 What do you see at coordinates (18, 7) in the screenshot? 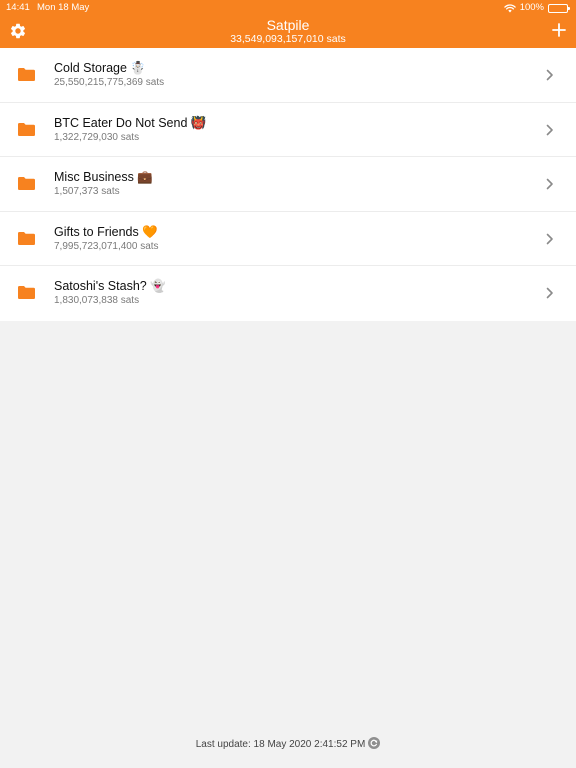
I see `status-time: 14:41` at bounding box center [18, 7].